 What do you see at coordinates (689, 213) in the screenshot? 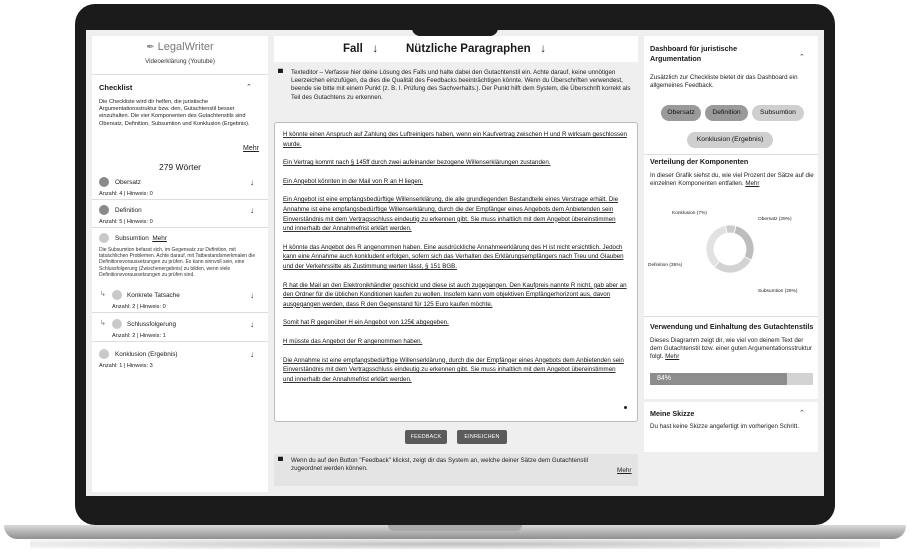
I see `donut-label-konklusion: Konklusion (7%)` at bounding box center [689, 213].